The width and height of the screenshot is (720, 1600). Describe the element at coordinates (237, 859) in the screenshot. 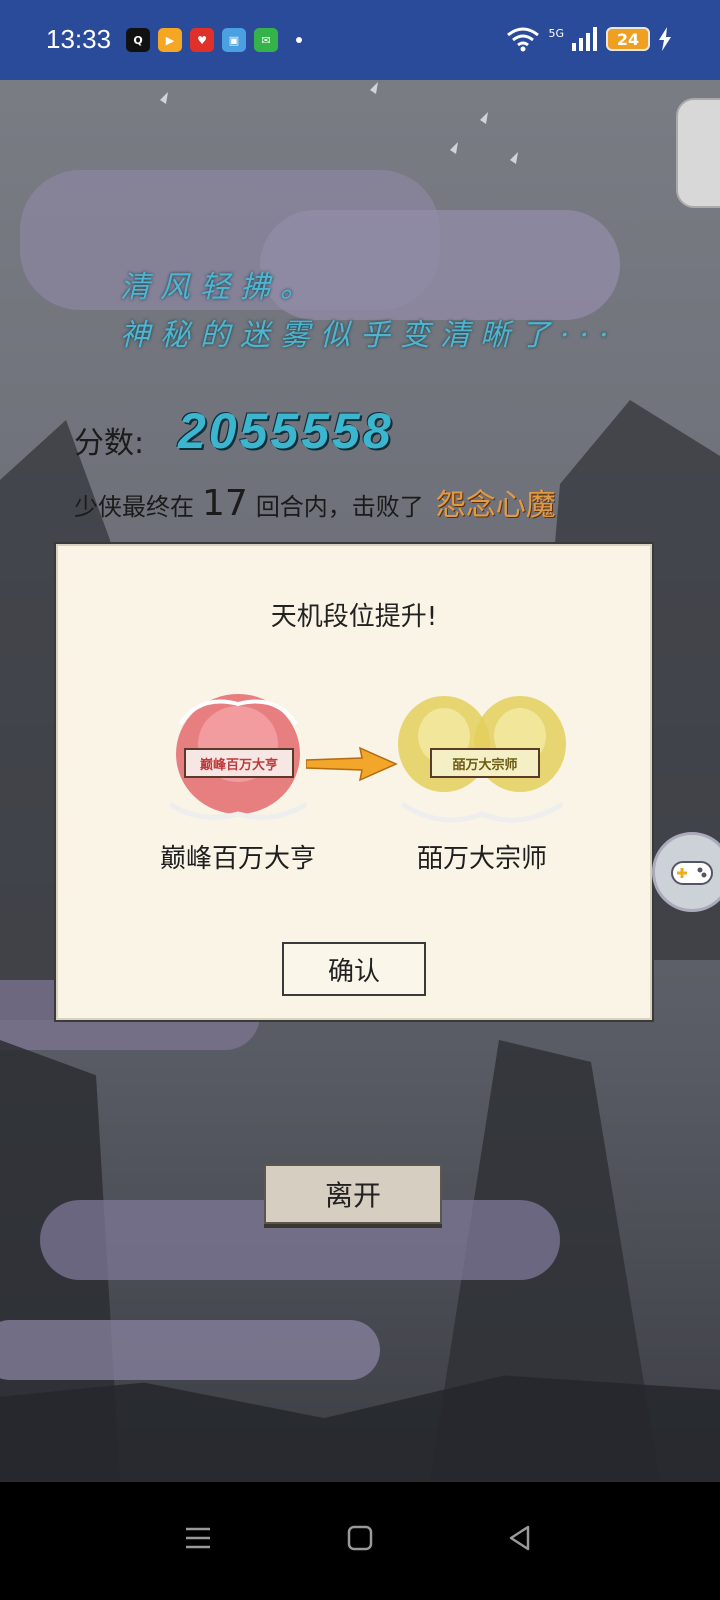

I see `from-rank-label: 巅峰百万大亨` at that location.